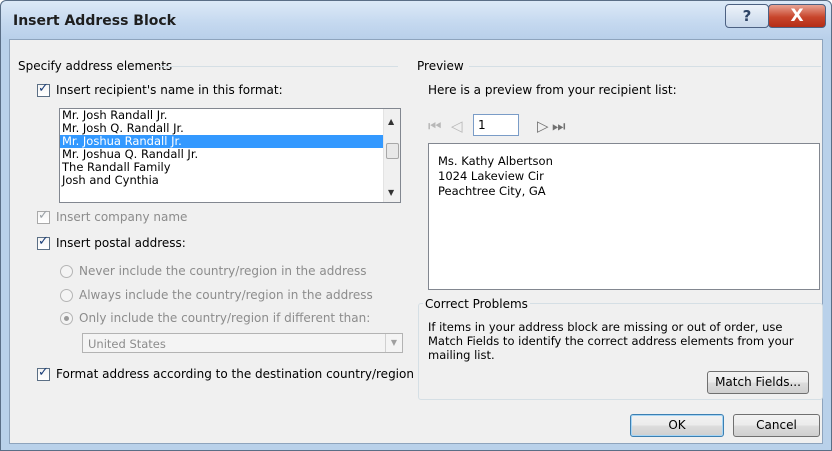 This screenshot has height=451, width=832. What do you see at coordinates (677, 425) in the screenshot?
I see `ok-button: OK` at bounding box center [677, 425].